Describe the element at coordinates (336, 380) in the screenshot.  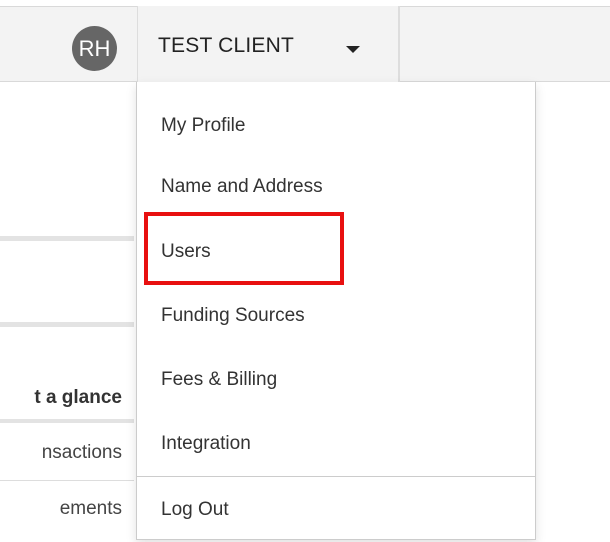
I see `menu-item-fees-and-billing: Fees & Billing` at that location.